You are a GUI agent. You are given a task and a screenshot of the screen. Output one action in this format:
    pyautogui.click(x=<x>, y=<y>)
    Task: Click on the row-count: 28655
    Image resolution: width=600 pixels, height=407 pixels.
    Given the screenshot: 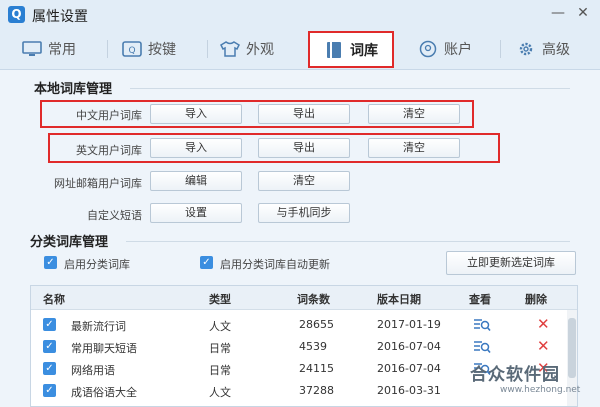 What is the action you would take?
    pyautogui.click(x=316, y=324)
    